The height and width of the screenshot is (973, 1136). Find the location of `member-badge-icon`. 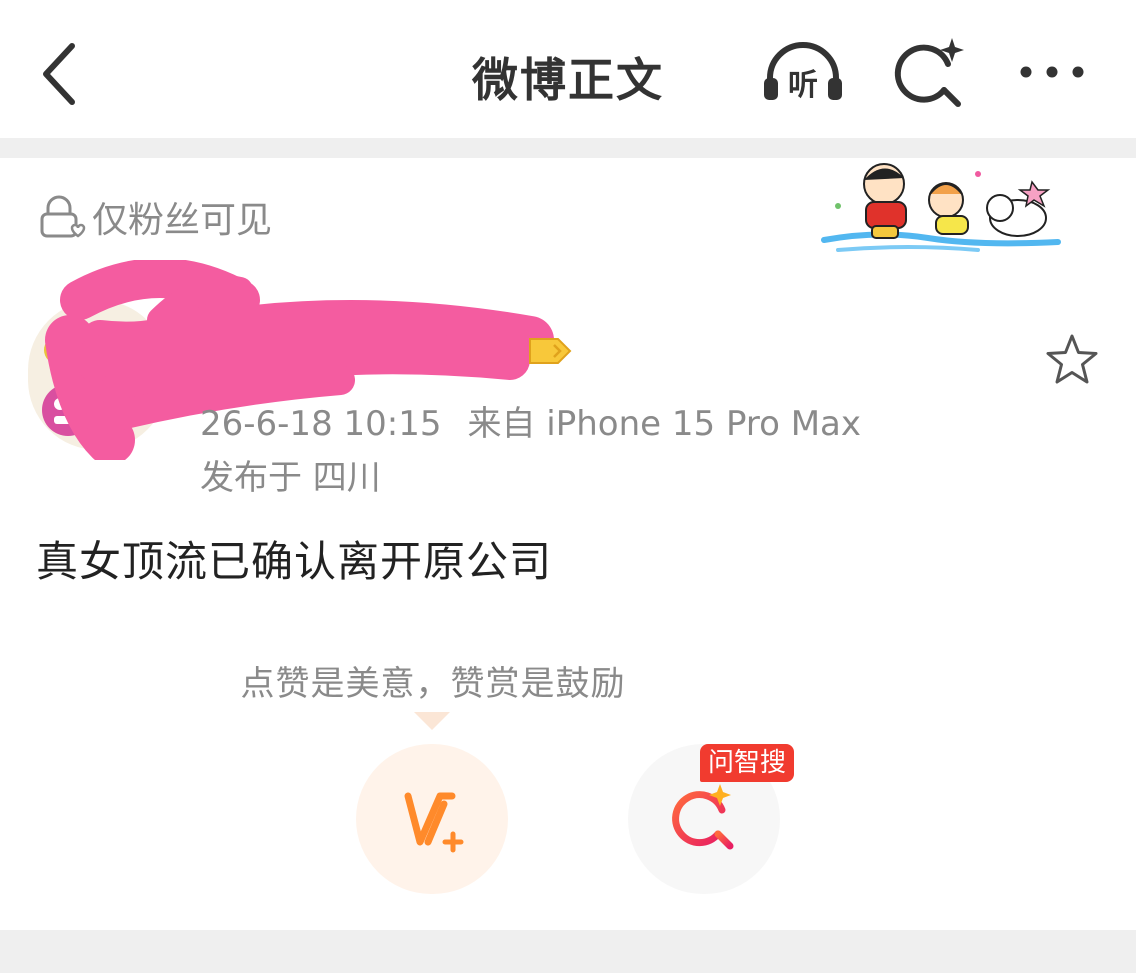

member-badge-icon is located at coordinates (550, 351).